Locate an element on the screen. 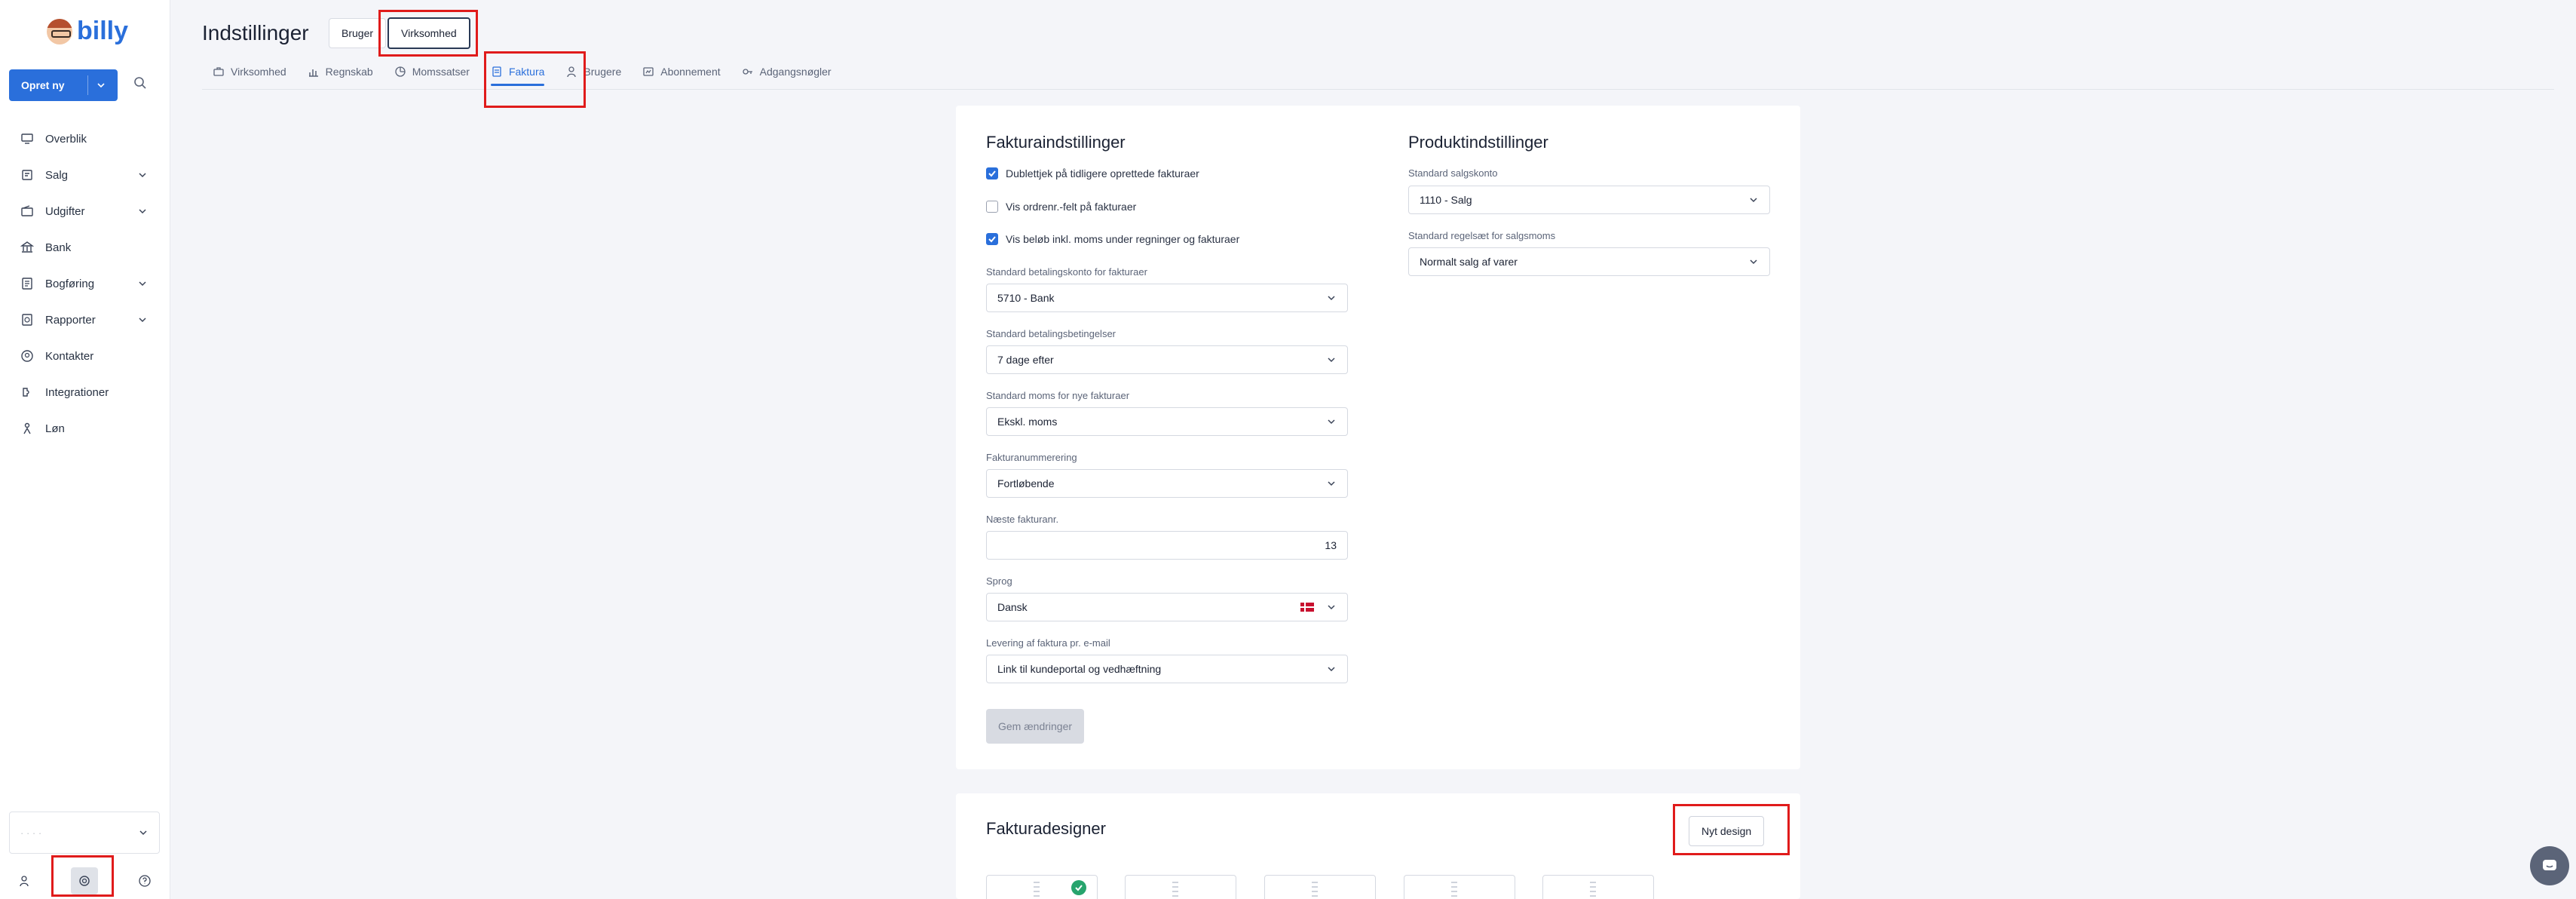 The width and height of the screenshot is (2576, 899). next-number-input: 13 is located at coordinates (1167, 545).